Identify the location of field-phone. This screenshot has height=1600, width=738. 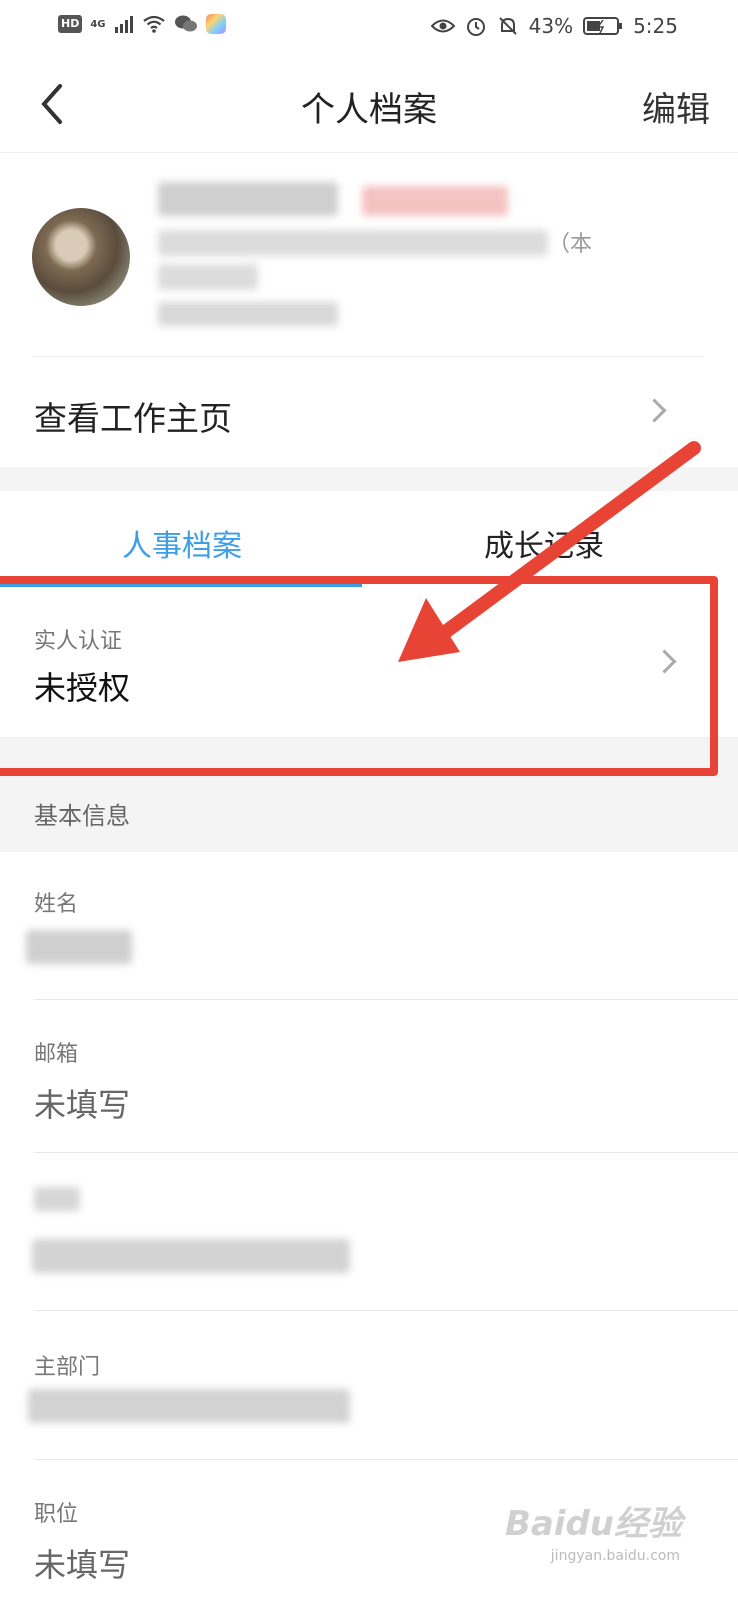
(369, 1232).